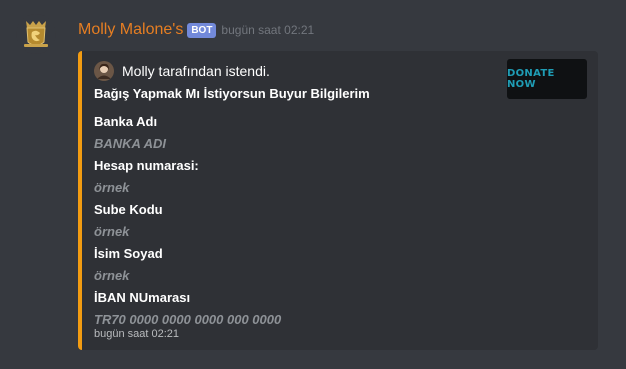 The height and width of the screenshot is (369, 626). Describe the element at coordinates (137, 334) in the screenshot. I see `embed-footer-timestamp: bugün saat 02:21` at that location.